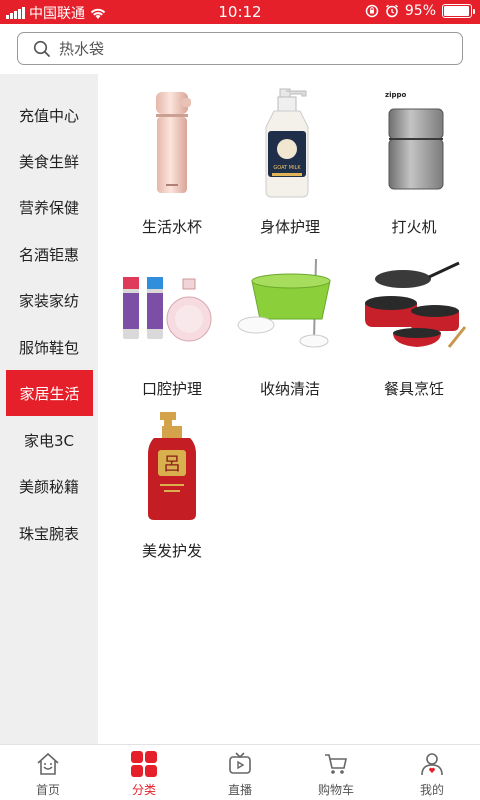  Describe the element at coordinates (249, 48) in the screenshot. I see `search-input` at that location.